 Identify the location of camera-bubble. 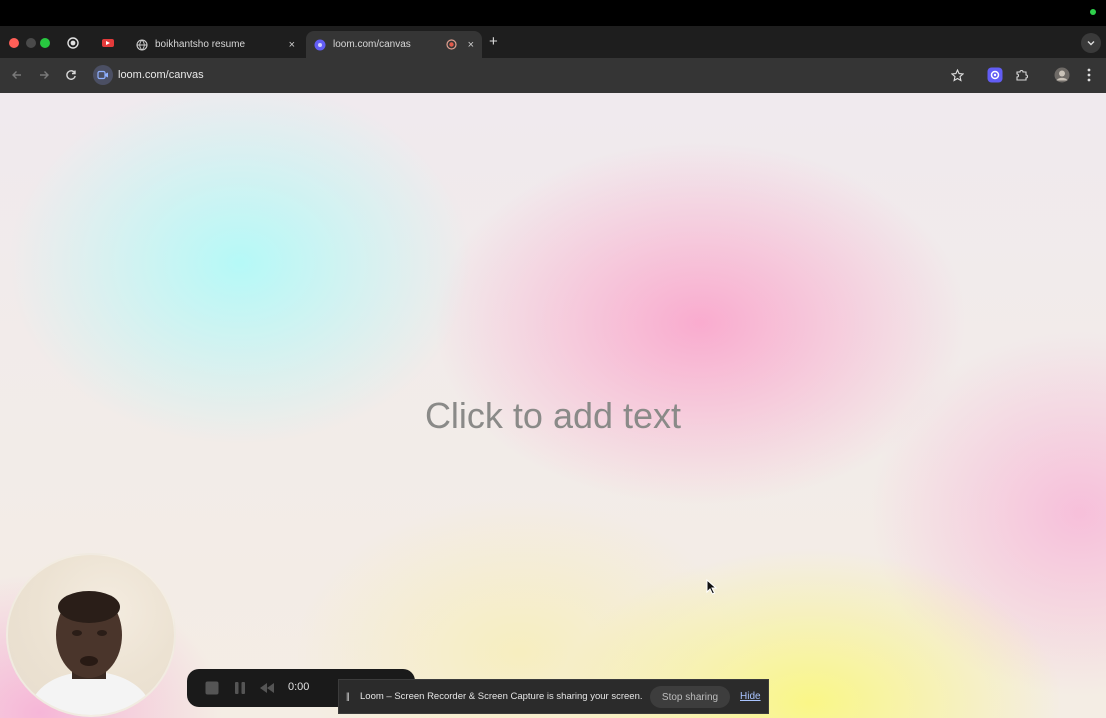
(91, 635).